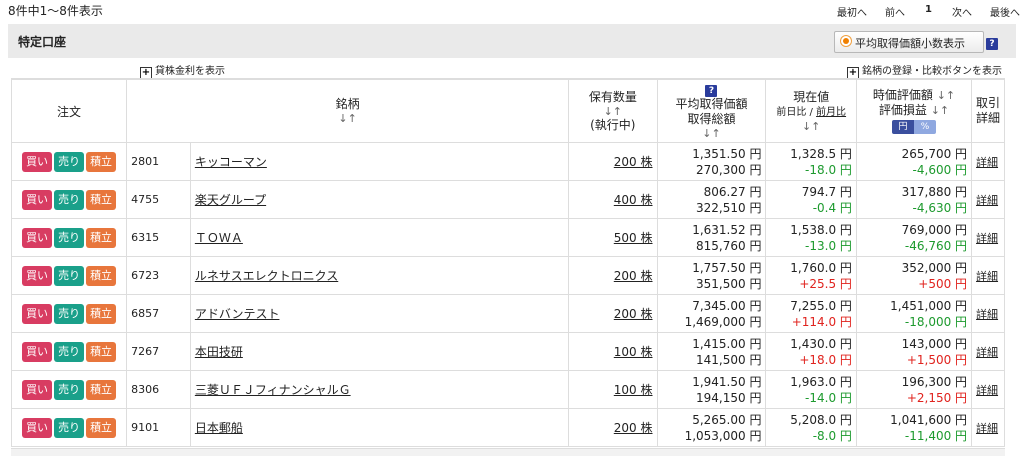 The image size is (1024, 456). Describe the element at coordinates (219, 238) in the screenshot. I see `stock-name-link: ＴＯＷＡ` at that location.